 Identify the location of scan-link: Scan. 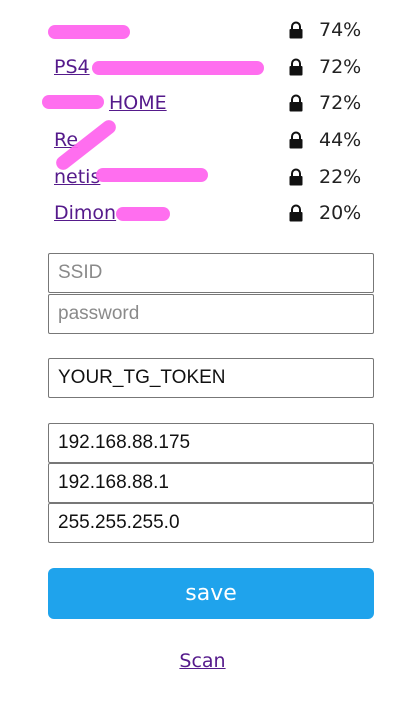
(202, 661).